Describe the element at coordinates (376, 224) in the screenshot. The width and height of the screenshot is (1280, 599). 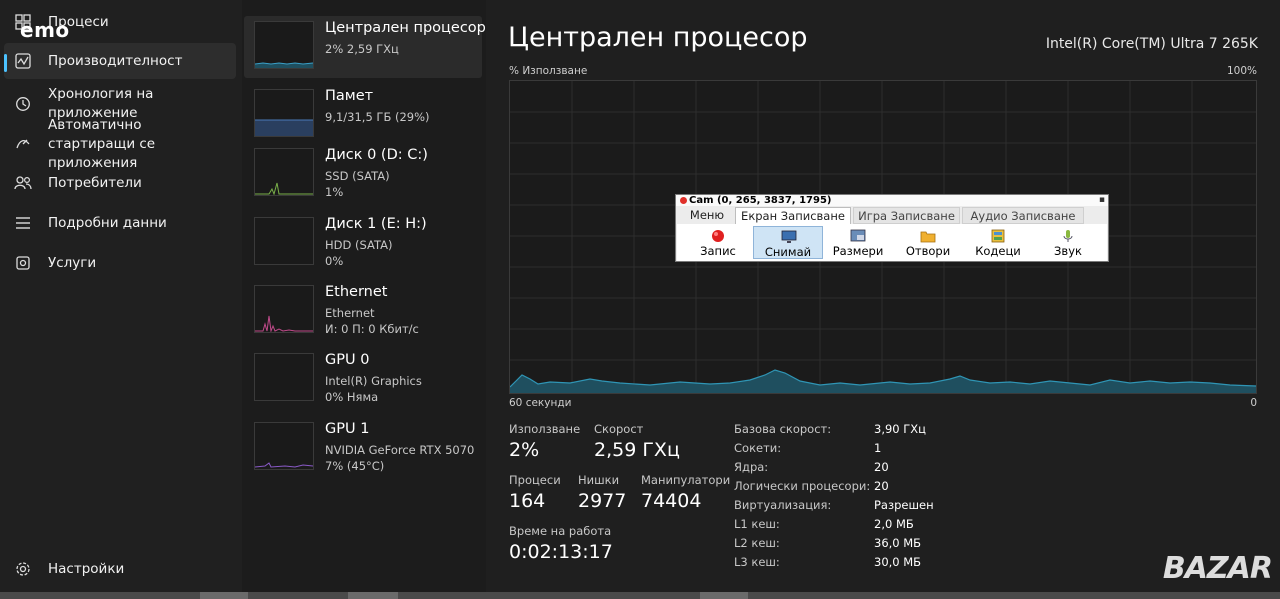
I see `device-name: Диск 1 (E: H:)` at that location.